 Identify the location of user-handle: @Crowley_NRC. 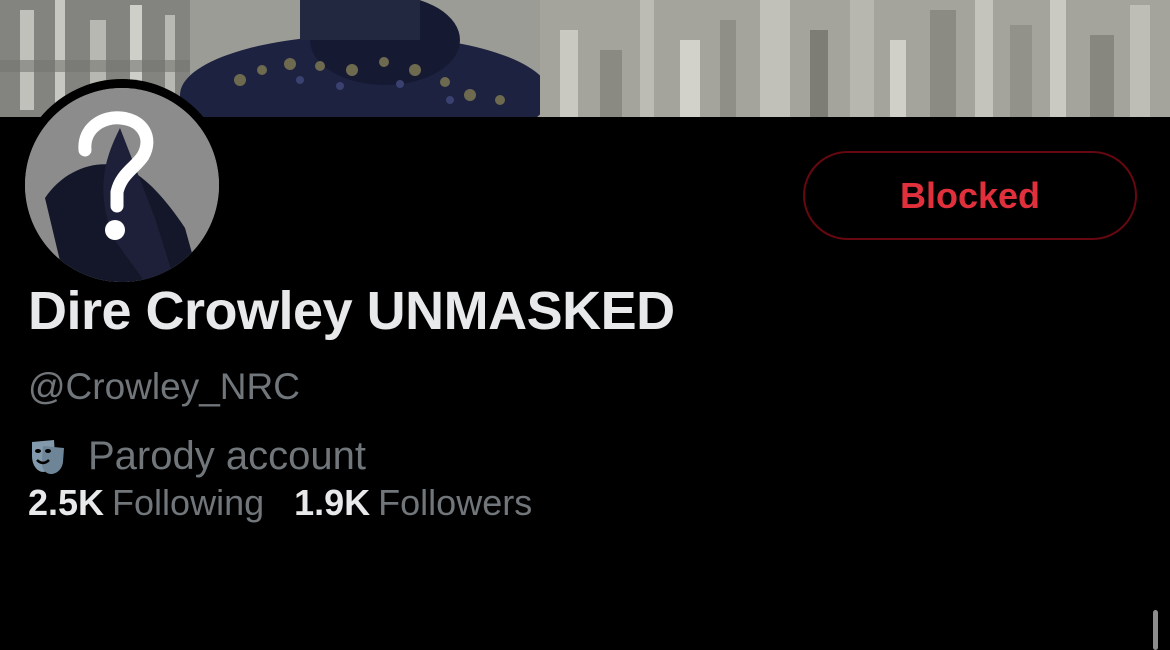
(164, 386).